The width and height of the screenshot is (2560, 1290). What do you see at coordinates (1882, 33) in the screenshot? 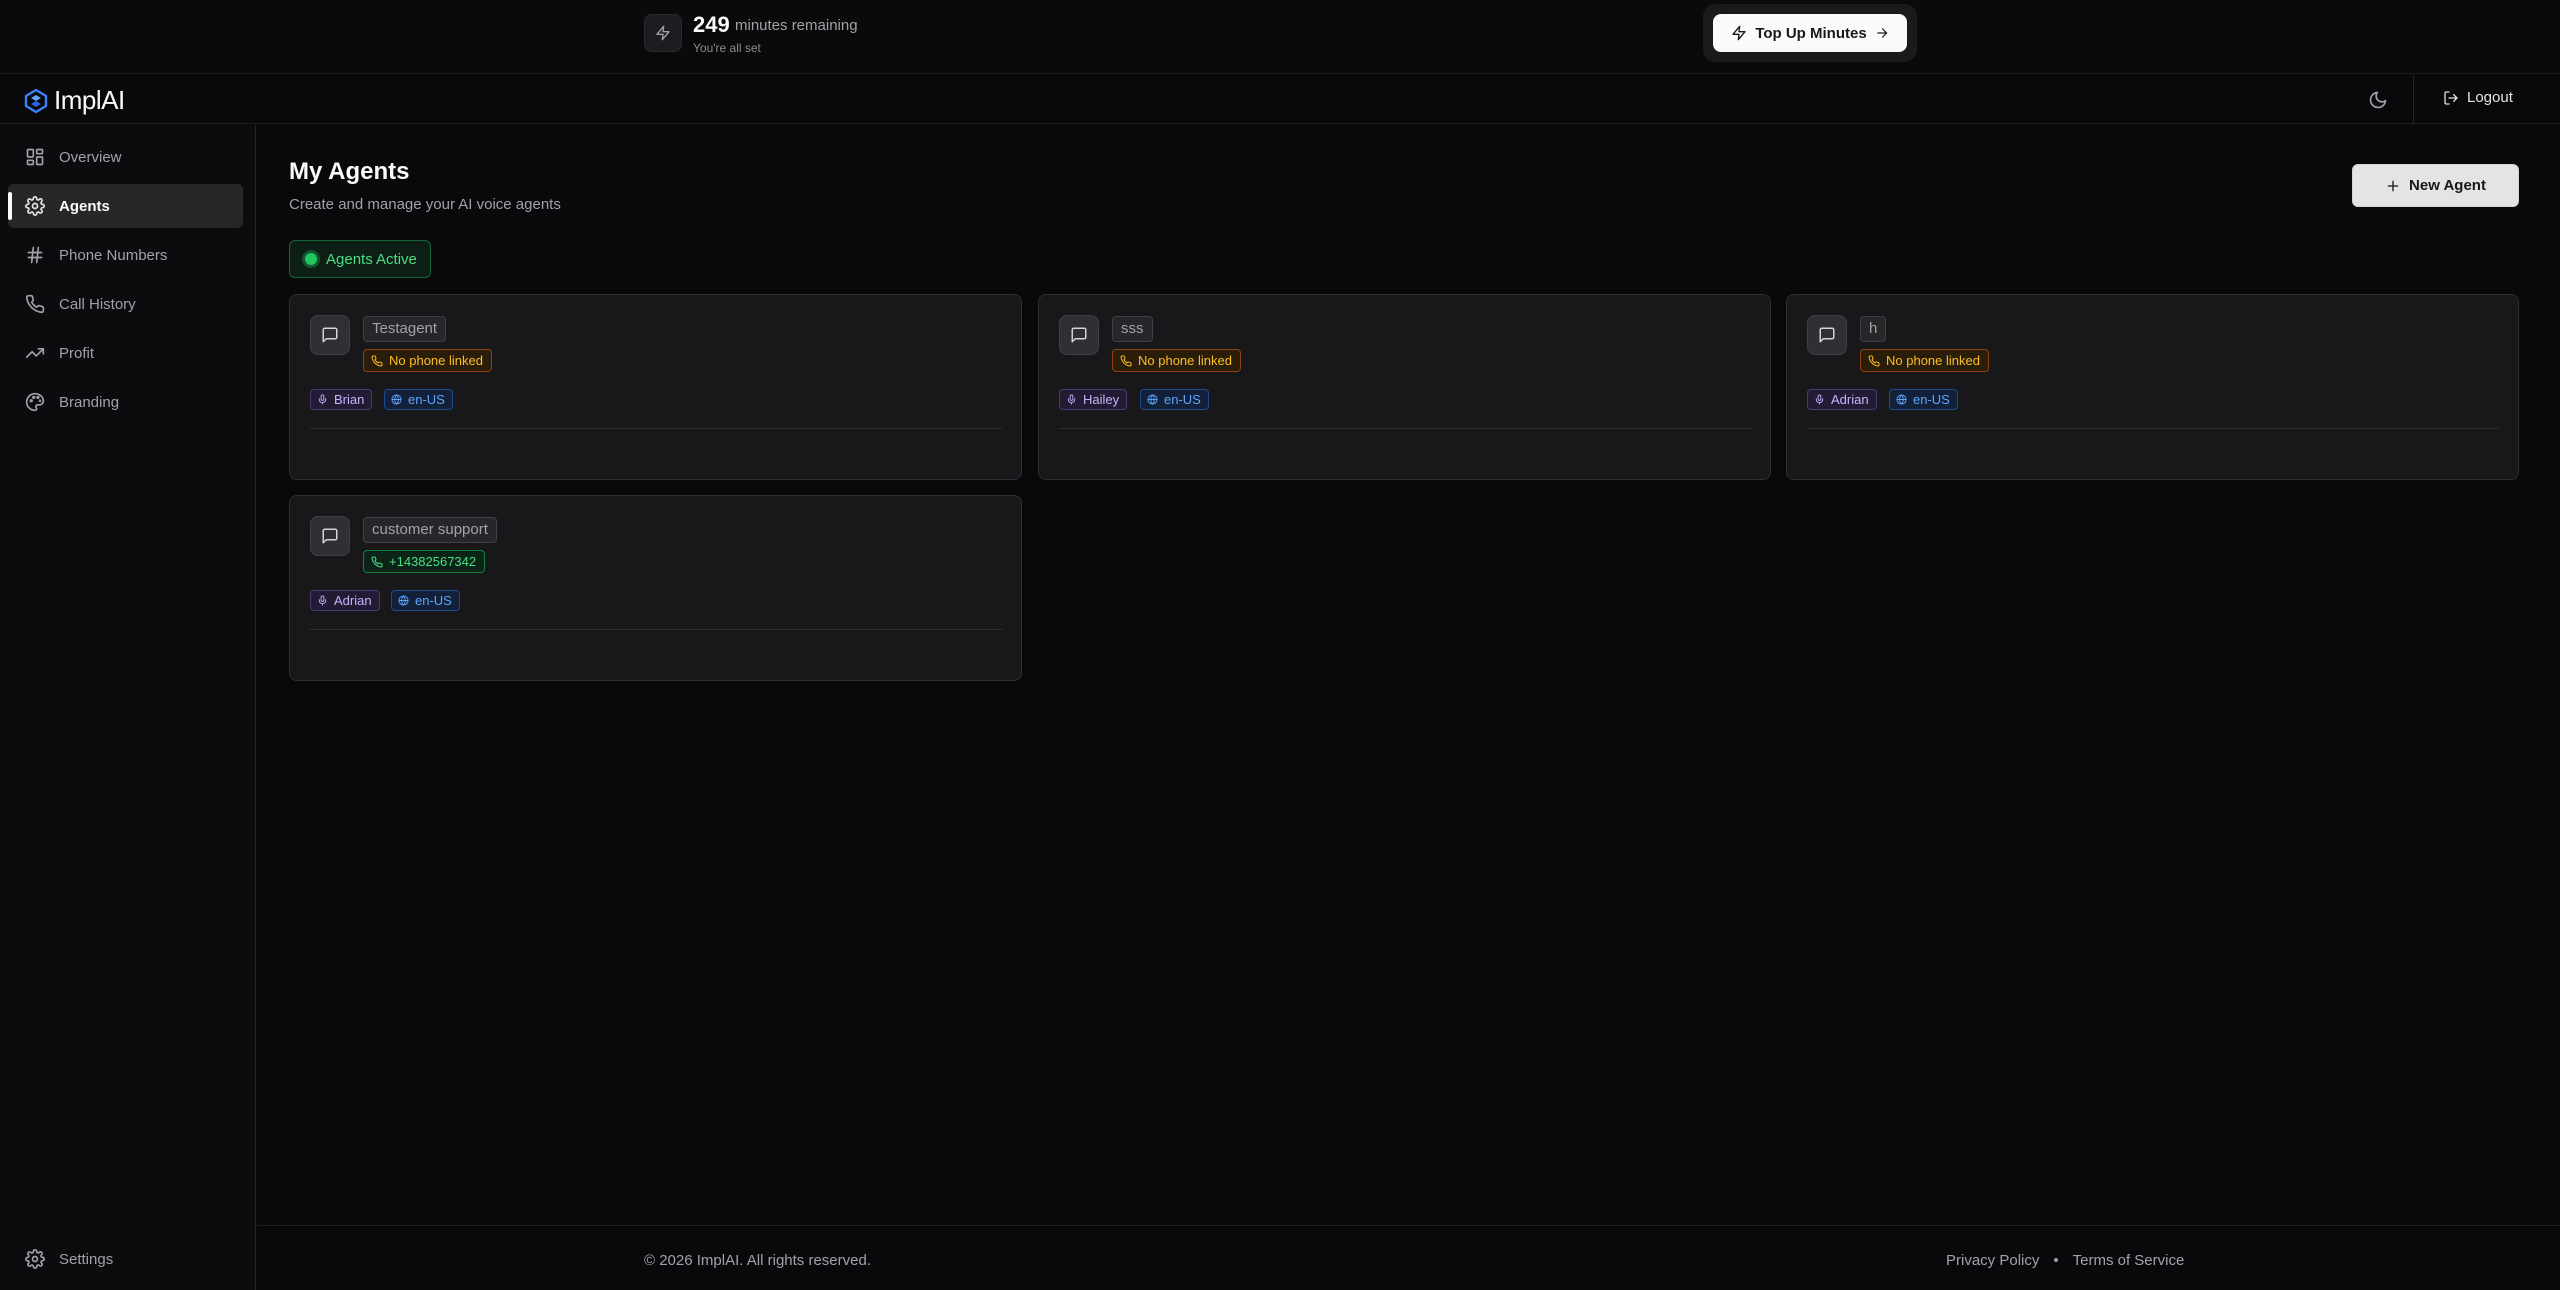
I see `arrow-right-icon` at bounding box center [1882, 33].